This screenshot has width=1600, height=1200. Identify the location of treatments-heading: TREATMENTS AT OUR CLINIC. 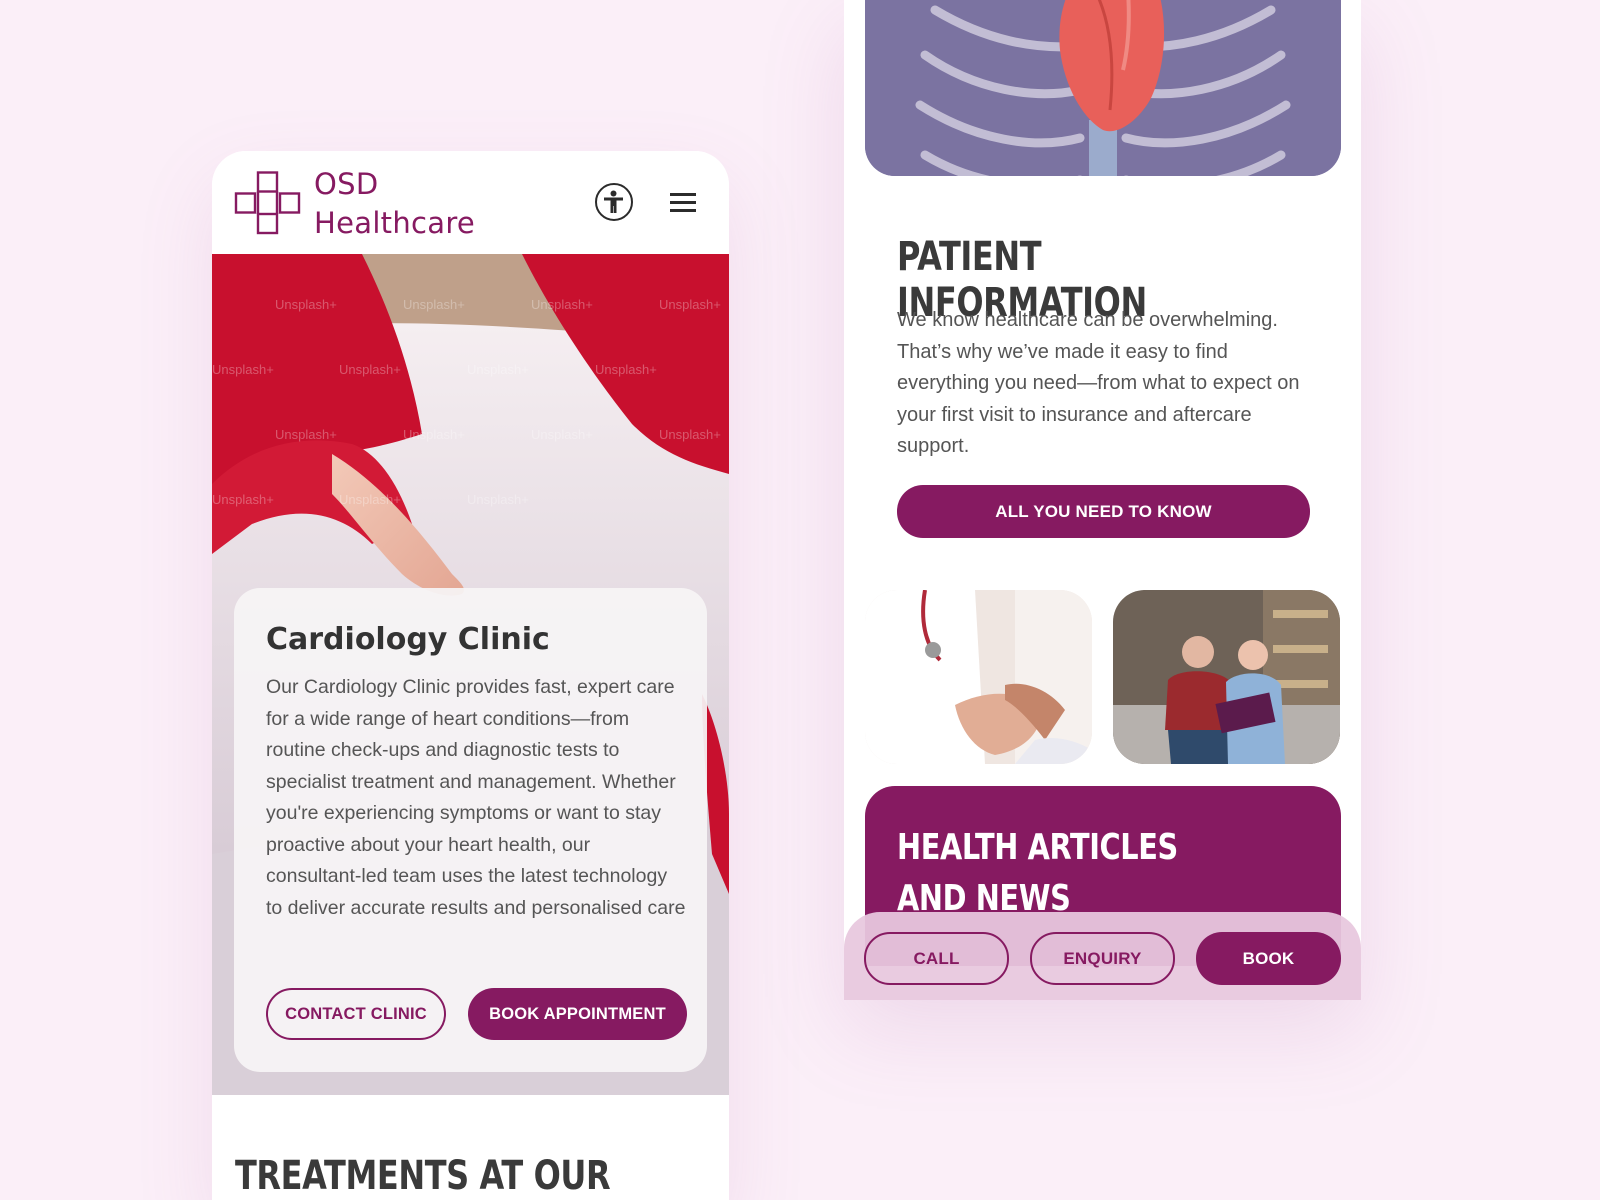
(423, 1176).